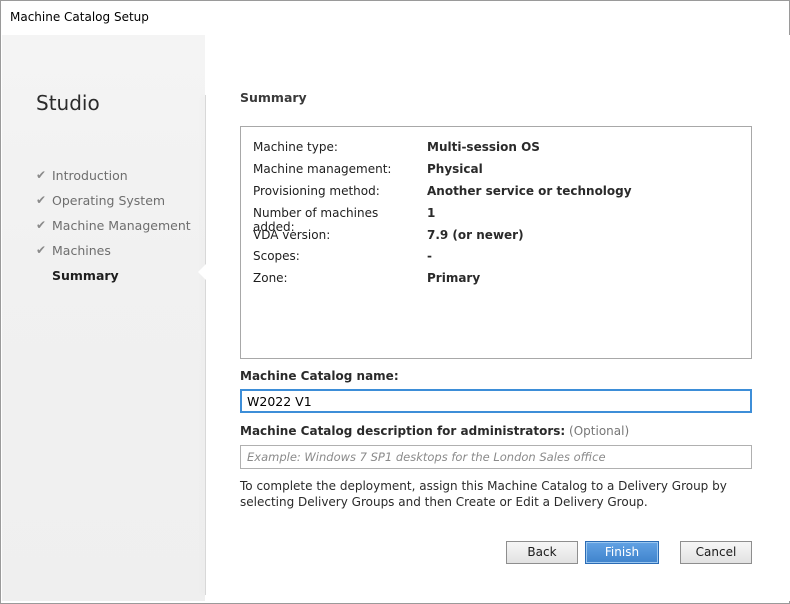  Describe the element at coordinates (109, 200) in the screenshot. I see `step-label: Operating System` at that location.